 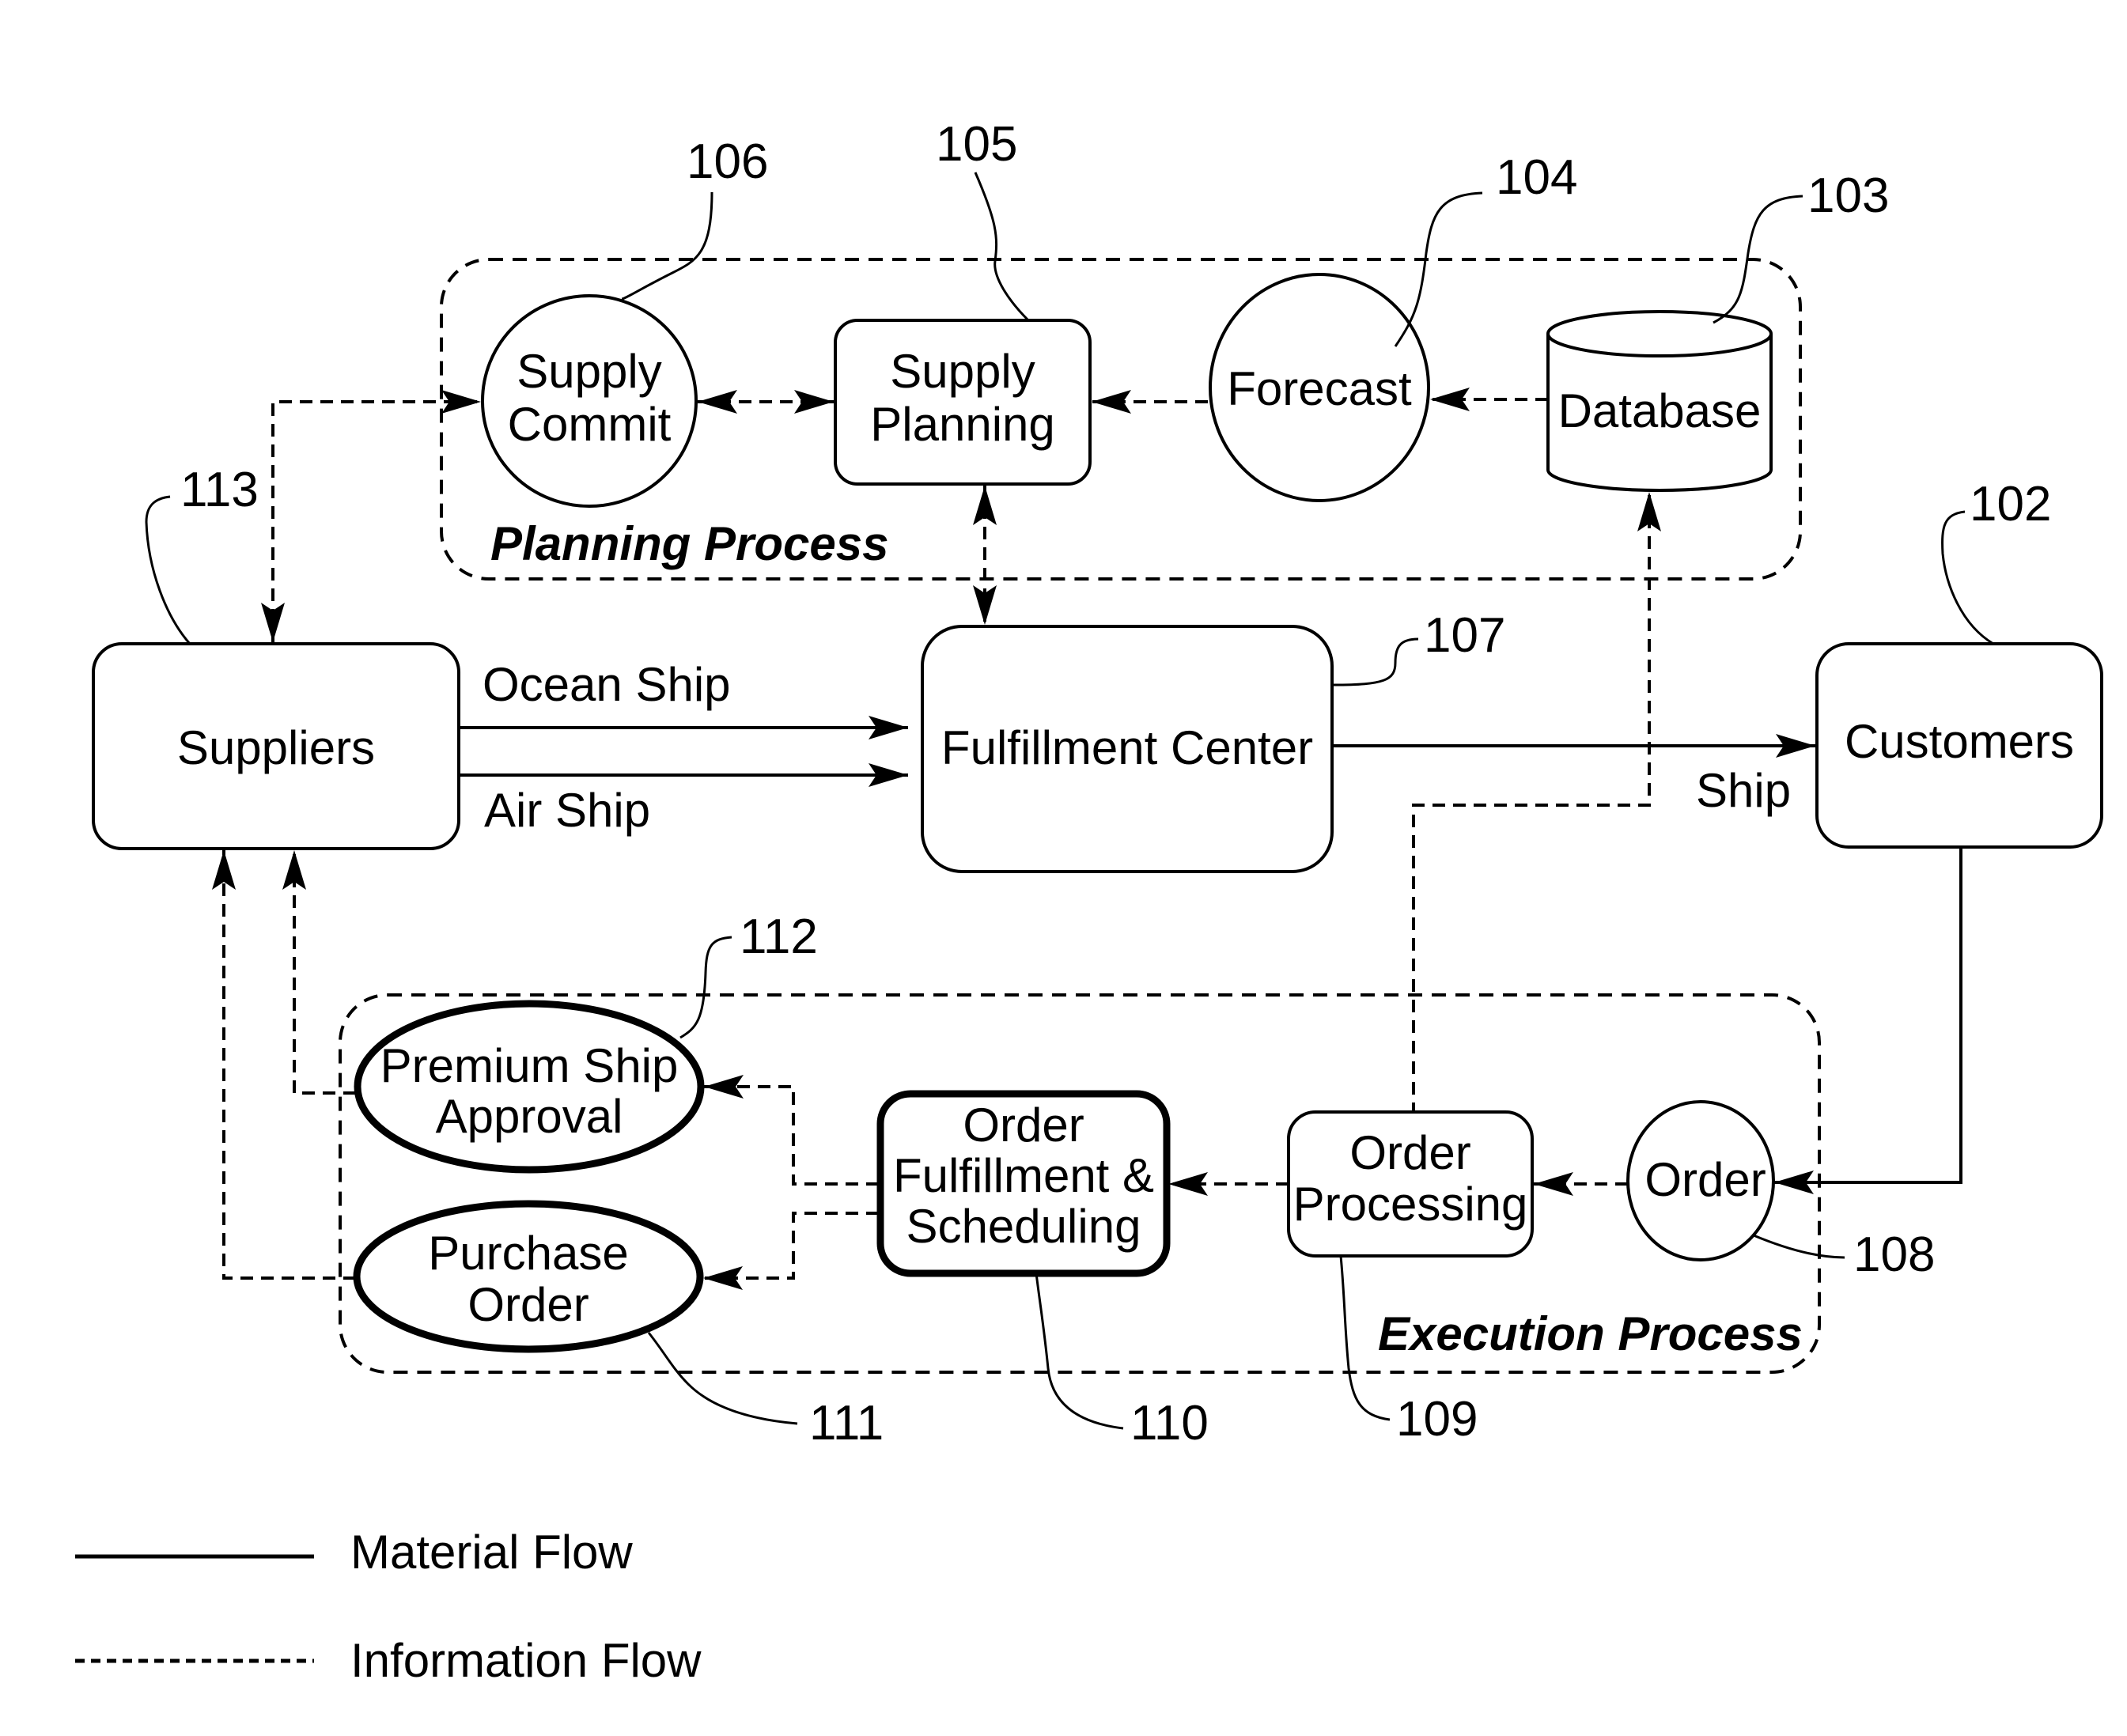 I want to click on supply-planning-line-2: Planning, so click(x=962, y=424).